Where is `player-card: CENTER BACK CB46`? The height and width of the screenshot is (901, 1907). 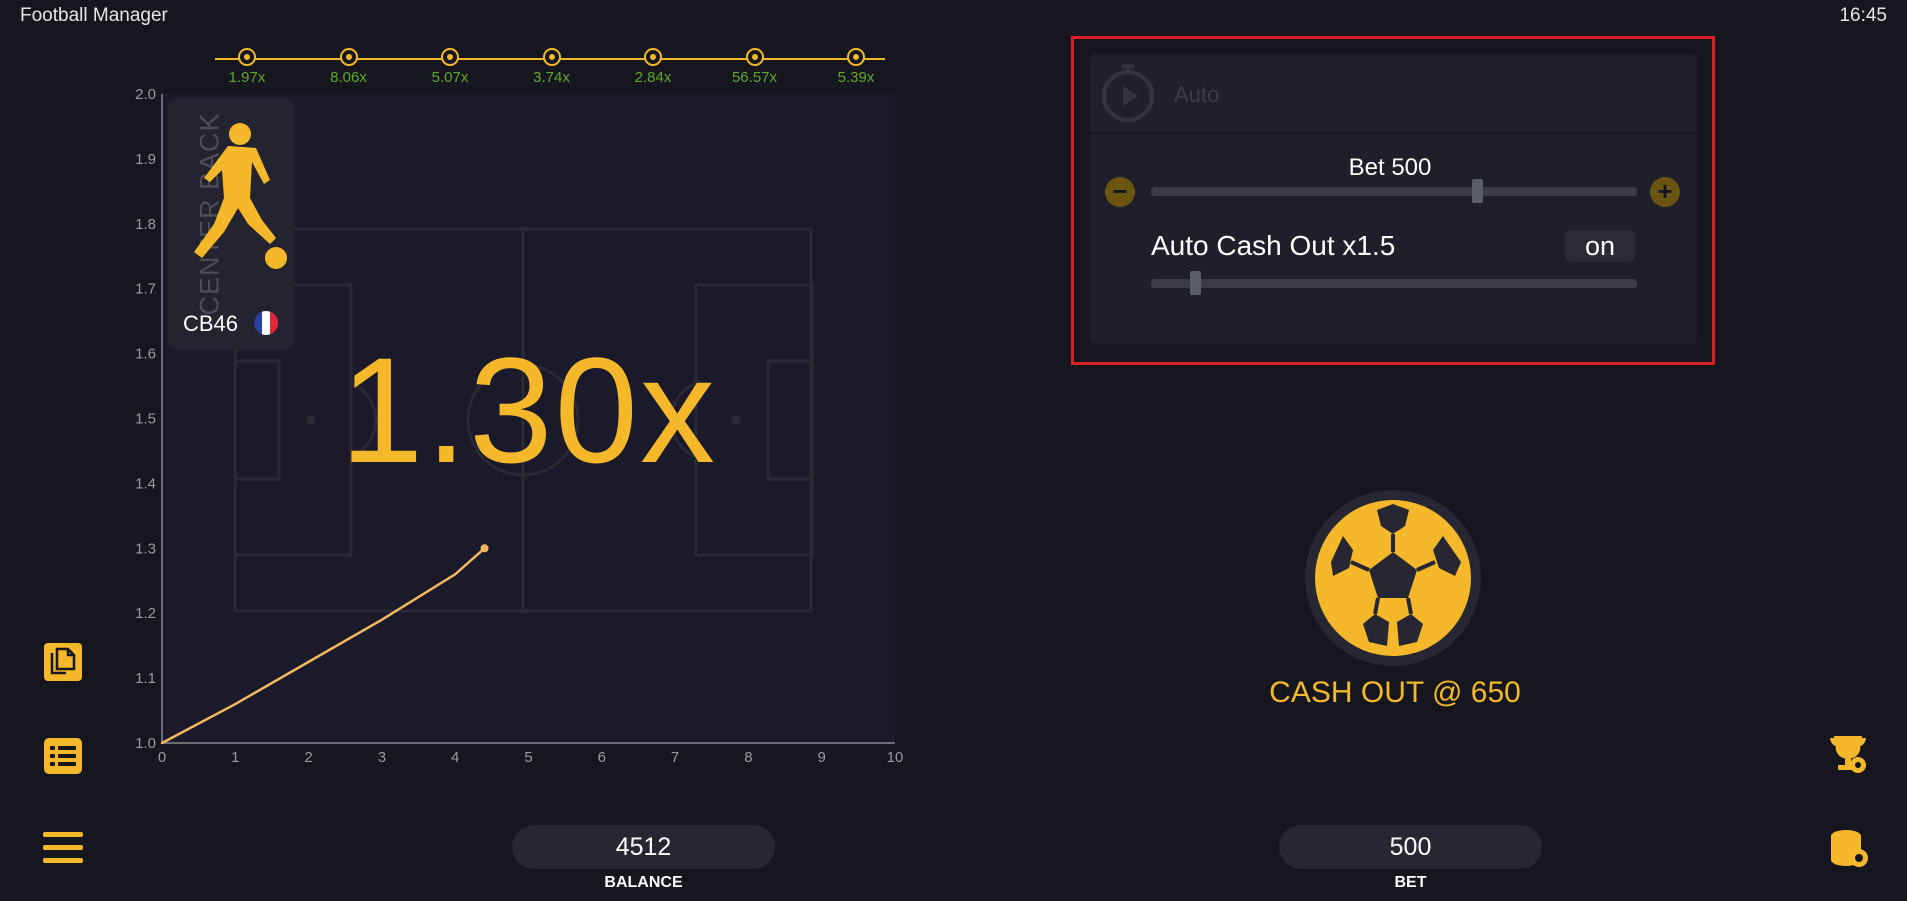 player-card: CENTER BACK CB46 is located at coordinates (231, 224).